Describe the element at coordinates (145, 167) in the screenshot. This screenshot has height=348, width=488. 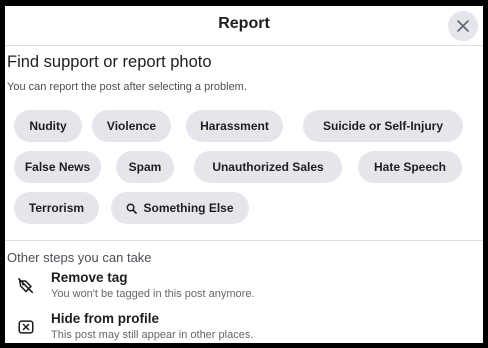
I see `chip-spam: Spam` at that location.